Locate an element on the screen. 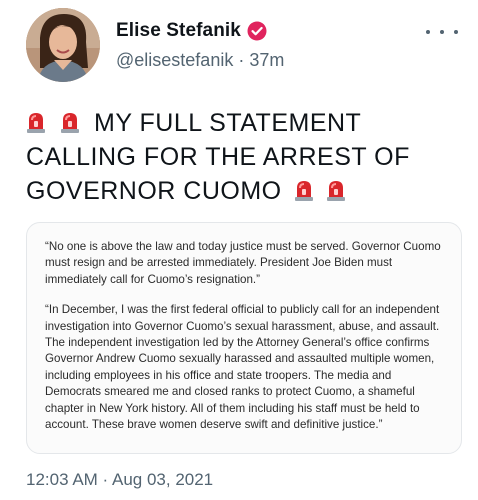 This screenshot has height=500, width=478. tweet-line-1: MY FULL STATEMENT is located at coordinates (246, 123).